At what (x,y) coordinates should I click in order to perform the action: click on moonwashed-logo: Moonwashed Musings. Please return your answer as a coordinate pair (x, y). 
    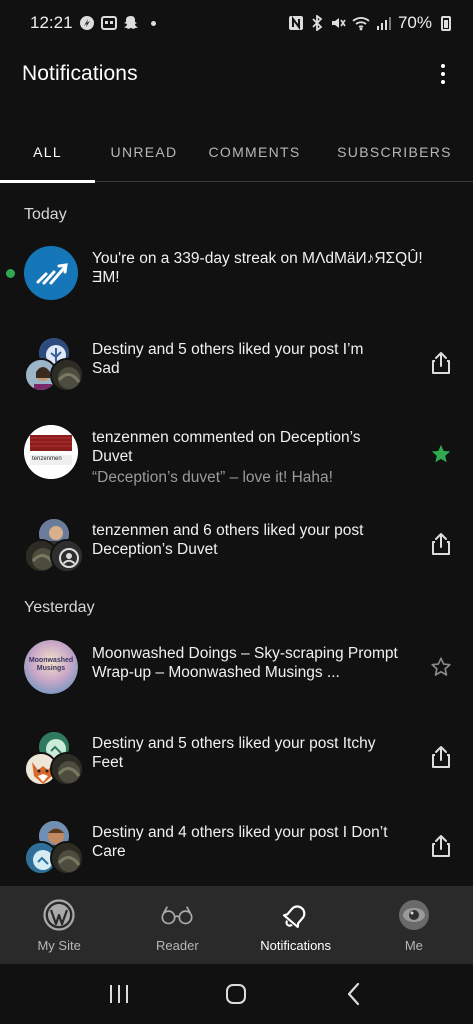
    Looking at the image, I should click on (51, 667).